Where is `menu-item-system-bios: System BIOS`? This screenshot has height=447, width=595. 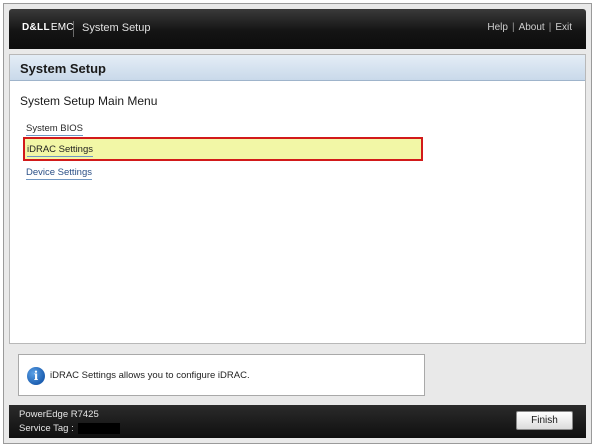
menu-item-system-bios: System BIOS is located at coordinates (55, 129).